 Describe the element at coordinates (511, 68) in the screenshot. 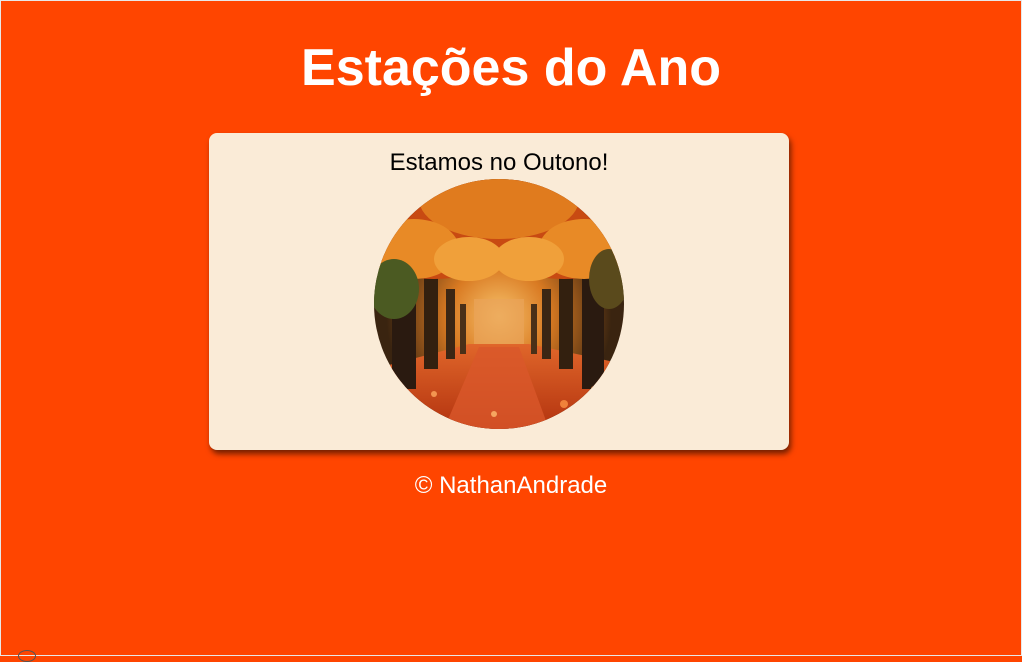

I see `page-title: Estações do Ano` at that location.